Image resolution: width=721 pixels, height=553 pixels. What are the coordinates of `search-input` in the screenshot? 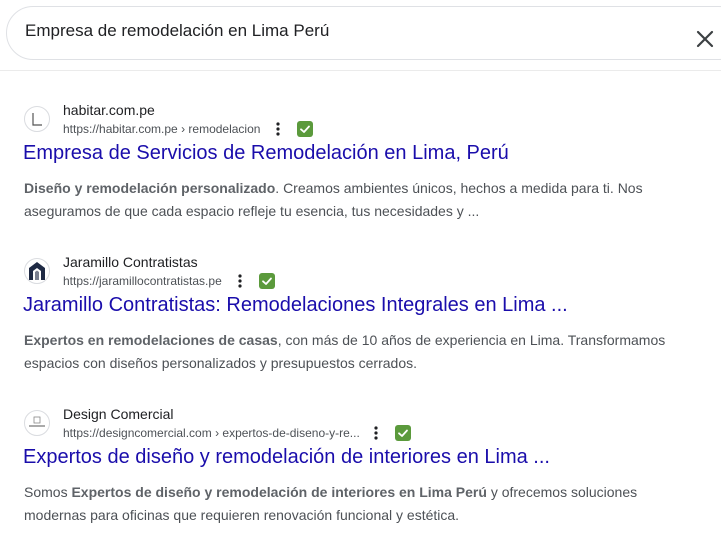 It's located at (325, 31).